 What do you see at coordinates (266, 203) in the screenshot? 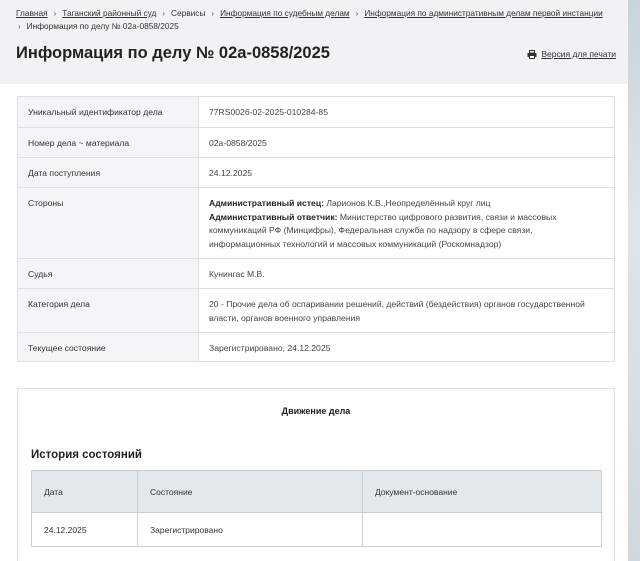
I see `plaintiff-role: Административный истец:` at bounding box center [266, 203].